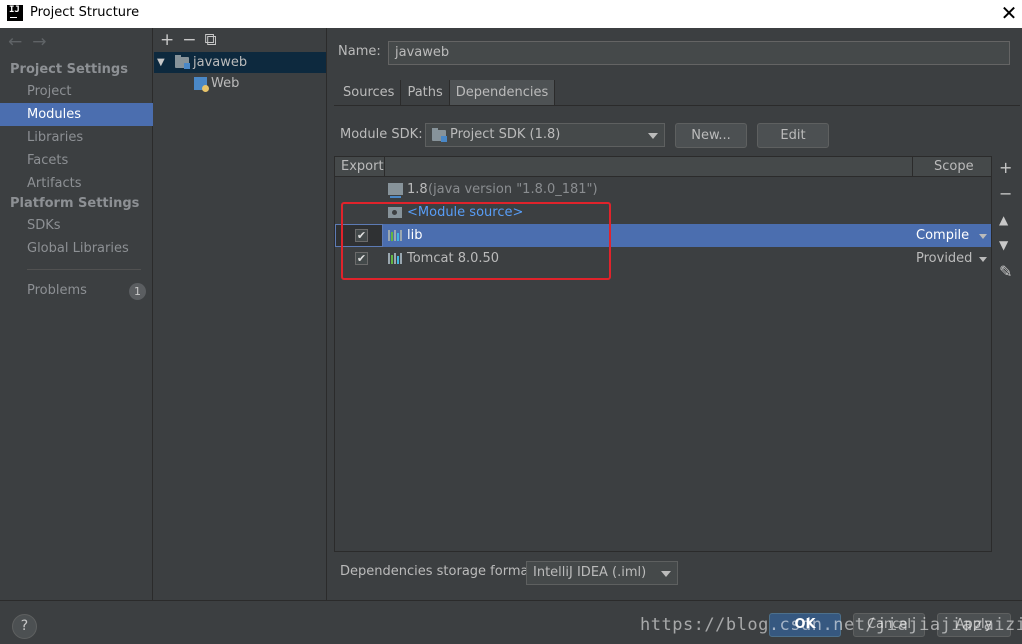 The image size is (1022, 644). What do you see at coordinates (211, 40) in the screenshot?
I see `copy-icon: ⧉` at bounding box center [211, 40].